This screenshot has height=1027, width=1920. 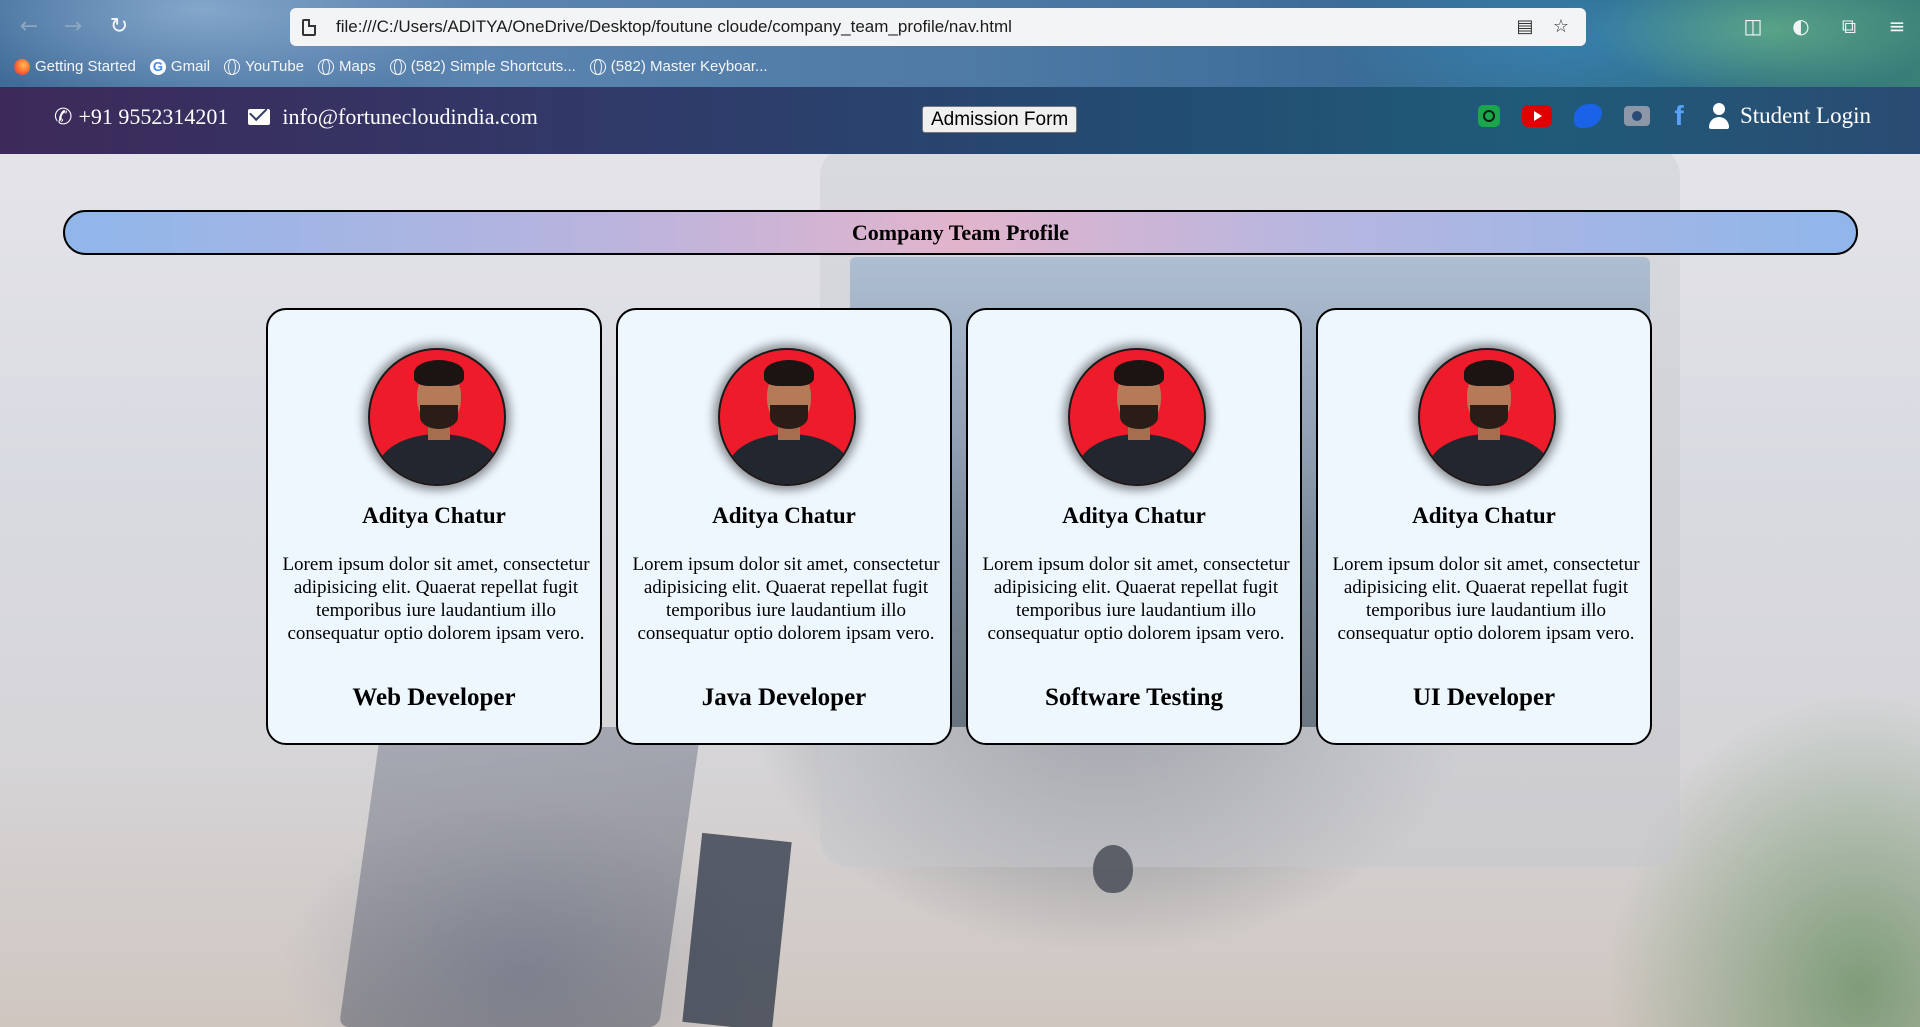 What do you see at coordinates (1801, 26) in the screenshot?
I see `account-icon: ◐` at bounding box center [1801, 26].